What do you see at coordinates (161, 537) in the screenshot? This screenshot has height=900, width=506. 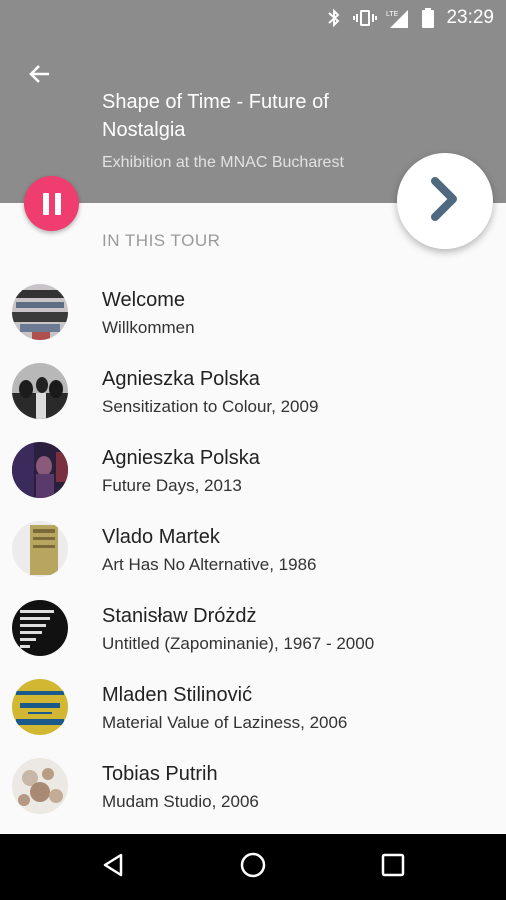 I see `item-title: Vlado Martek` at bounding box center [161, 537].